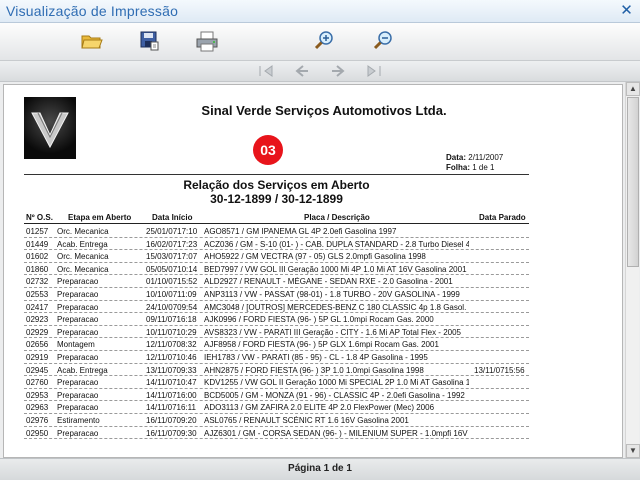 This screenshot has width=640, height=480. What do you see at coordinates (172, 217) in the screenshot?
I see `col-data-inicio: Data Início` at bounding box center [172, 217].